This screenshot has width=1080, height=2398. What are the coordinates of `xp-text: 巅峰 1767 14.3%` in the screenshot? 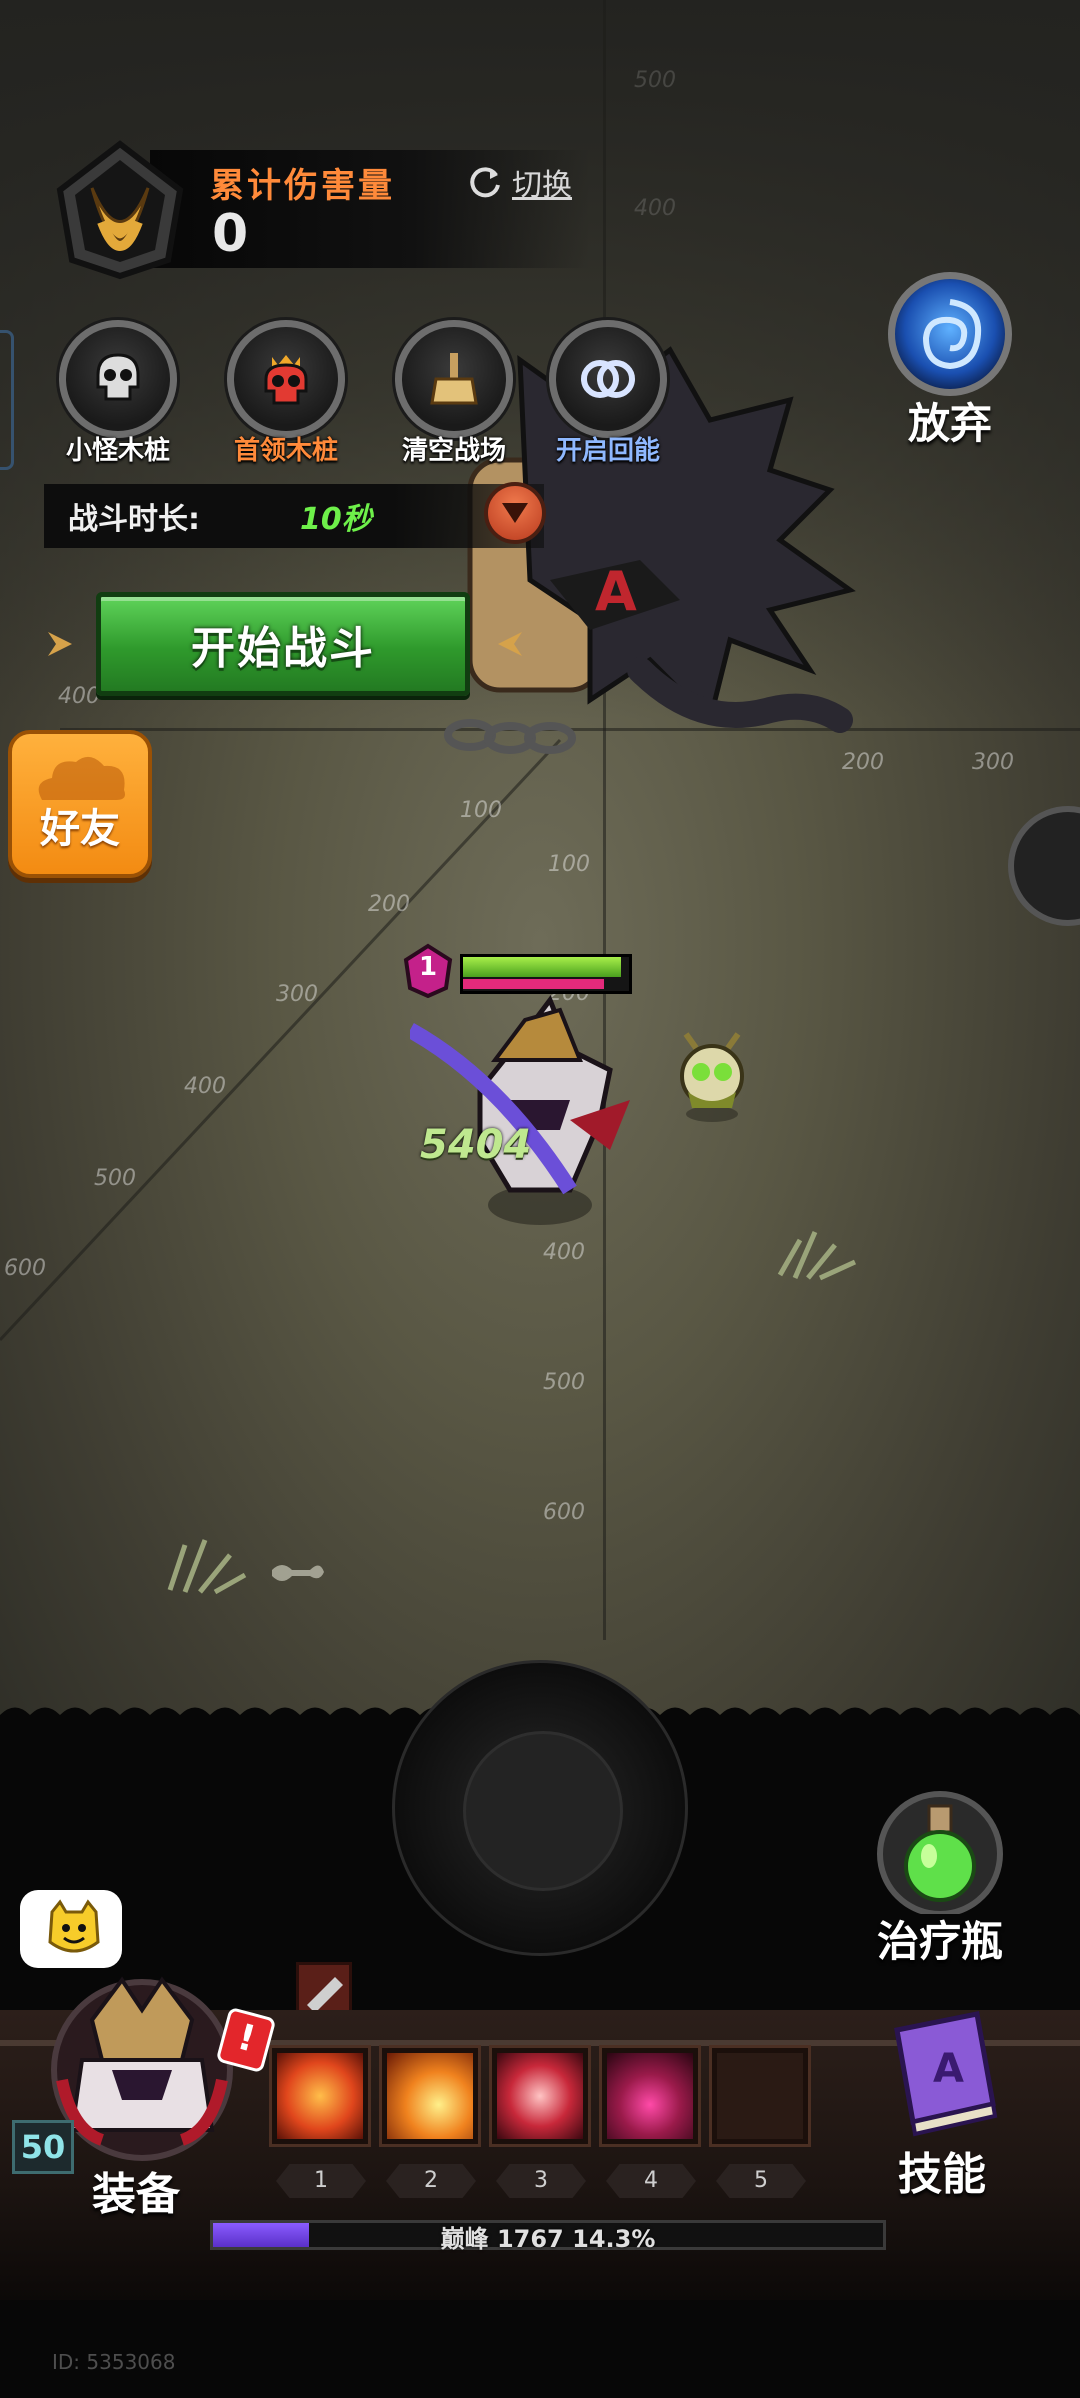 It's located at (548, 2239).